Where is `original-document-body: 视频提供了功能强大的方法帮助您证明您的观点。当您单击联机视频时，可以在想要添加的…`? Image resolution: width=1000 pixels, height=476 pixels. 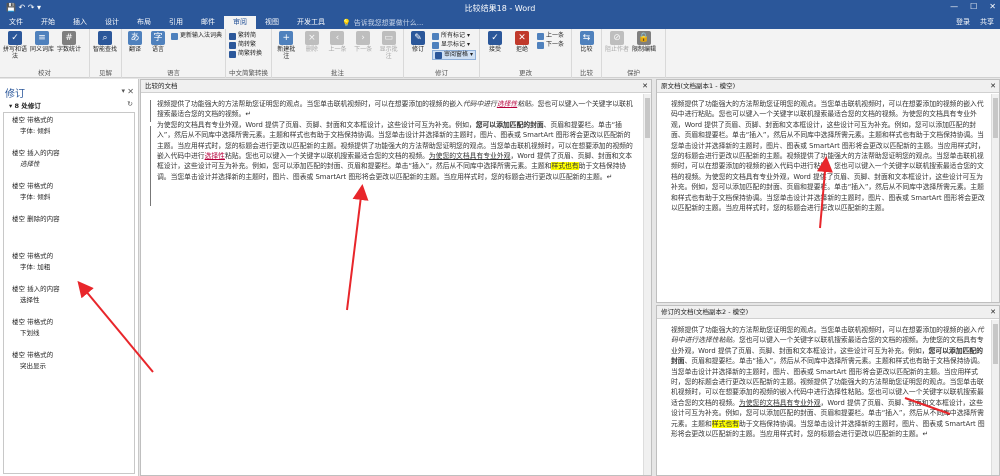
original-document-body: 视频提供了功能强大的方法帮助您证明您的观点。当您单击联机视频时，可以在想要添加的… is located at coordinates (824, 198).